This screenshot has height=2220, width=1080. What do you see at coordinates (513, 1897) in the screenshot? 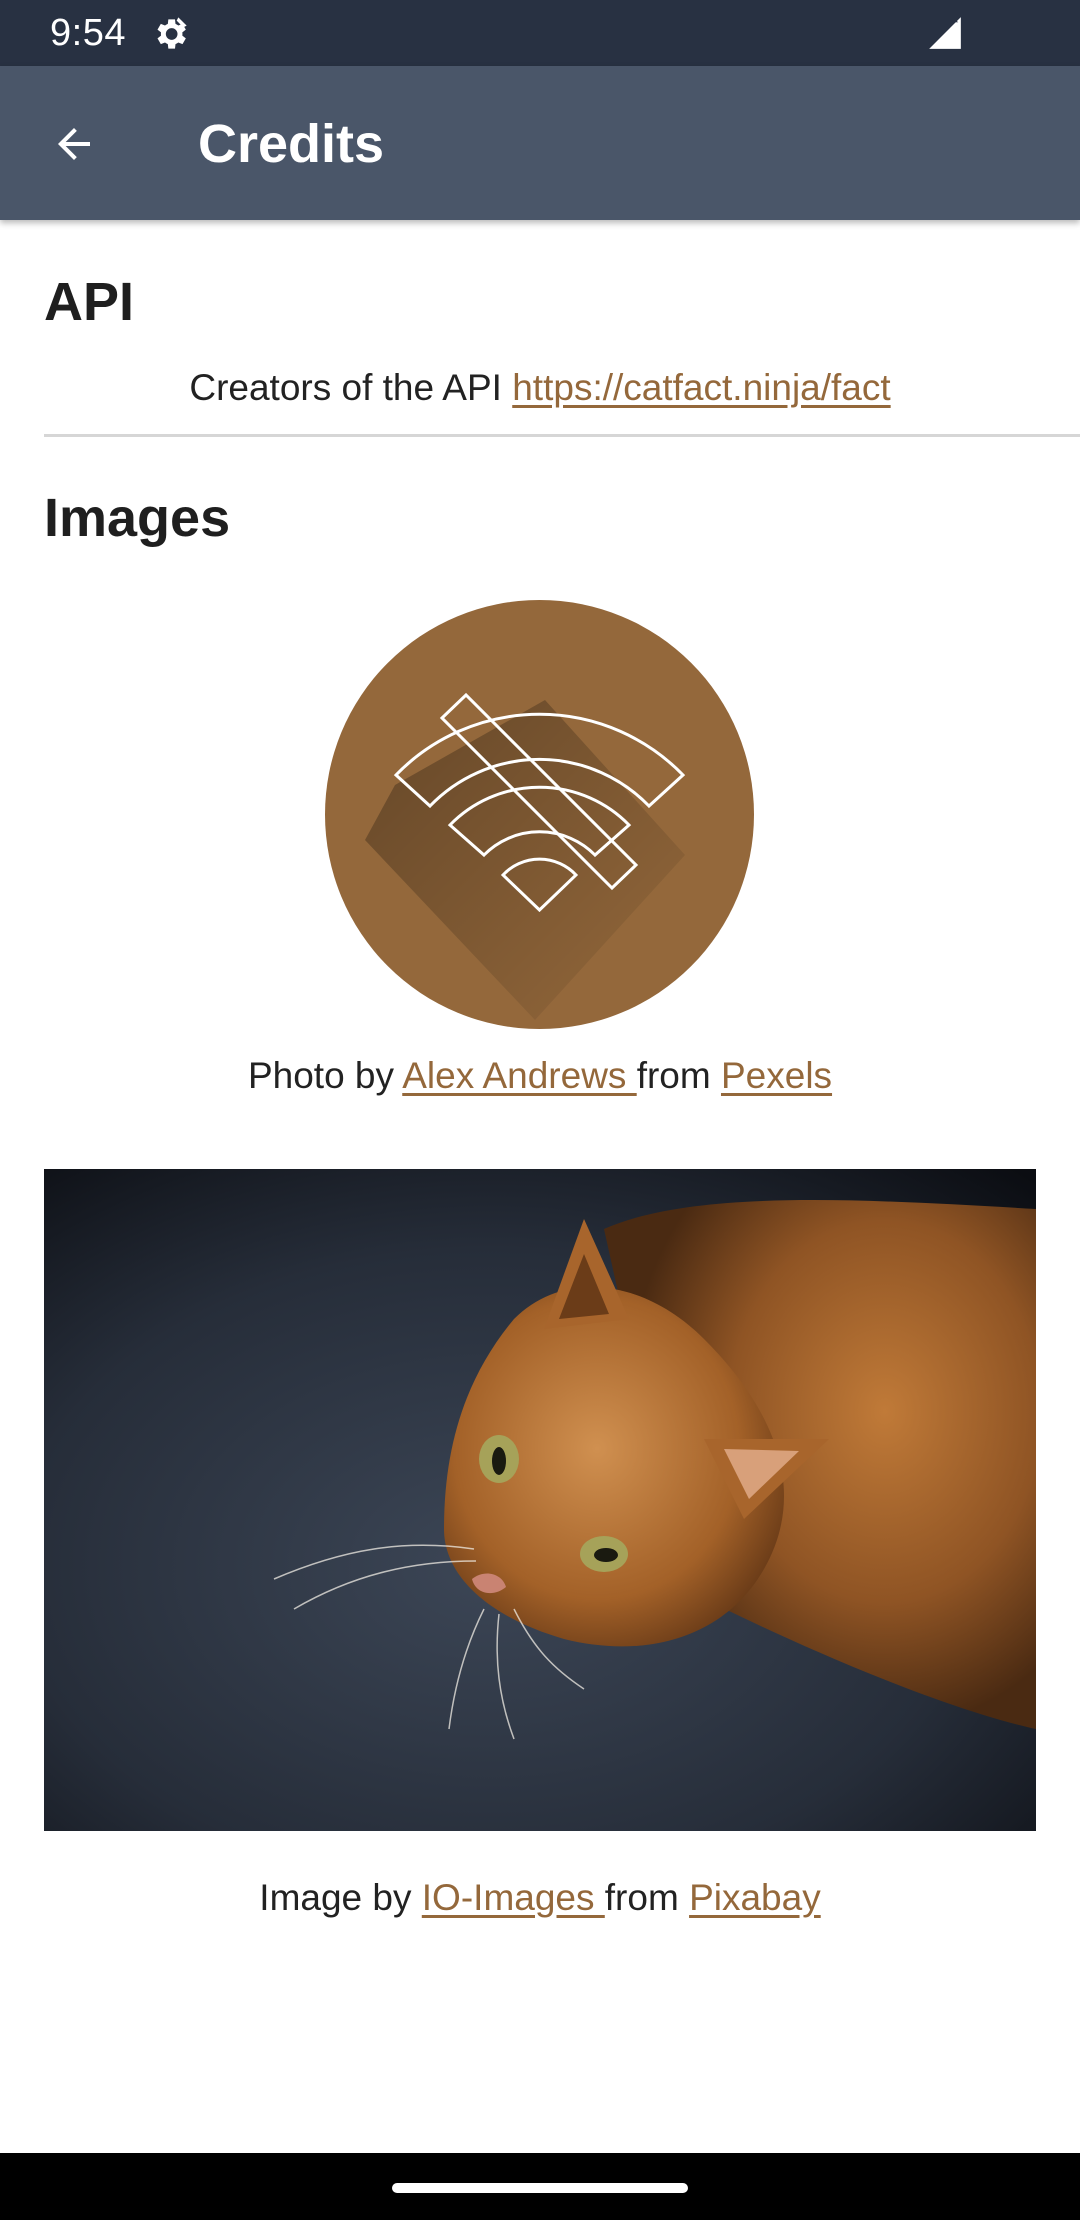
I see `io-images-link: IO-Images` at bounding box center [513, 1897].